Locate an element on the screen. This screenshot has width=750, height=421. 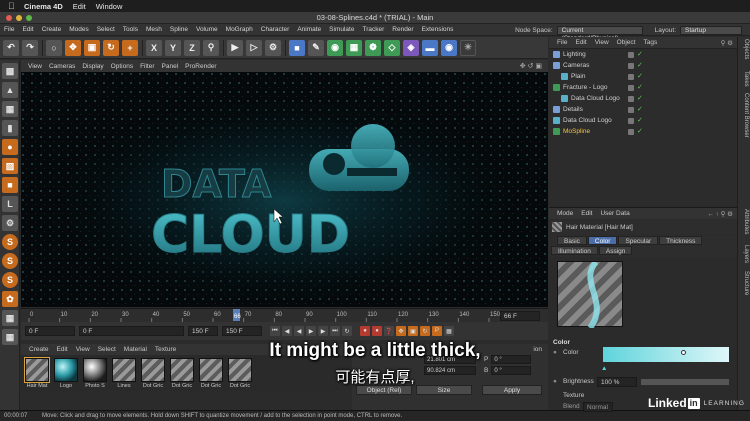
object-row: MoSpline ✓ is located at coordinates (643, 131).